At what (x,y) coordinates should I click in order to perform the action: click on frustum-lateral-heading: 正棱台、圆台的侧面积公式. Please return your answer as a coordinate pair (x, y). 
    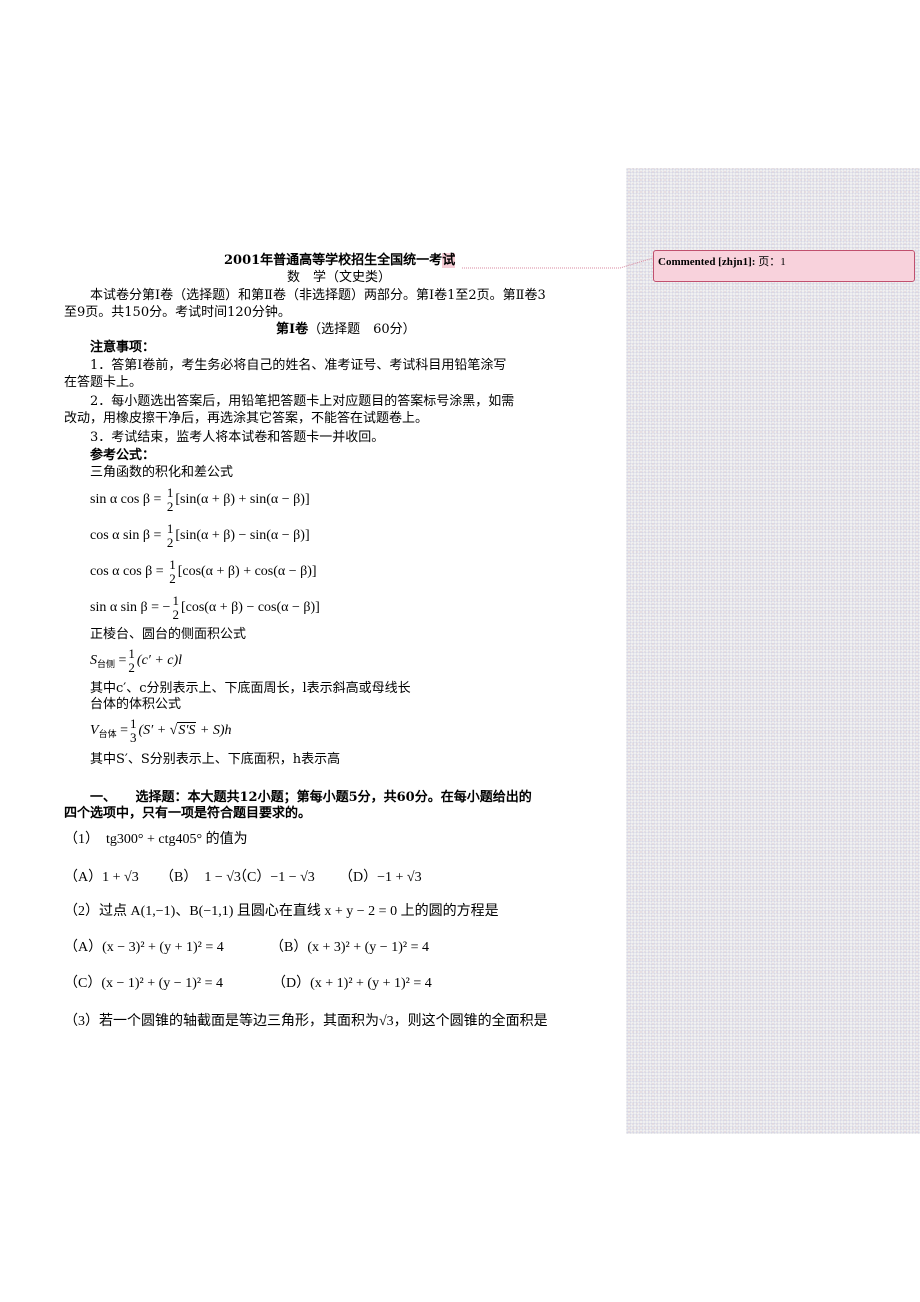
    Looking at the image, I should click on (168, 634).